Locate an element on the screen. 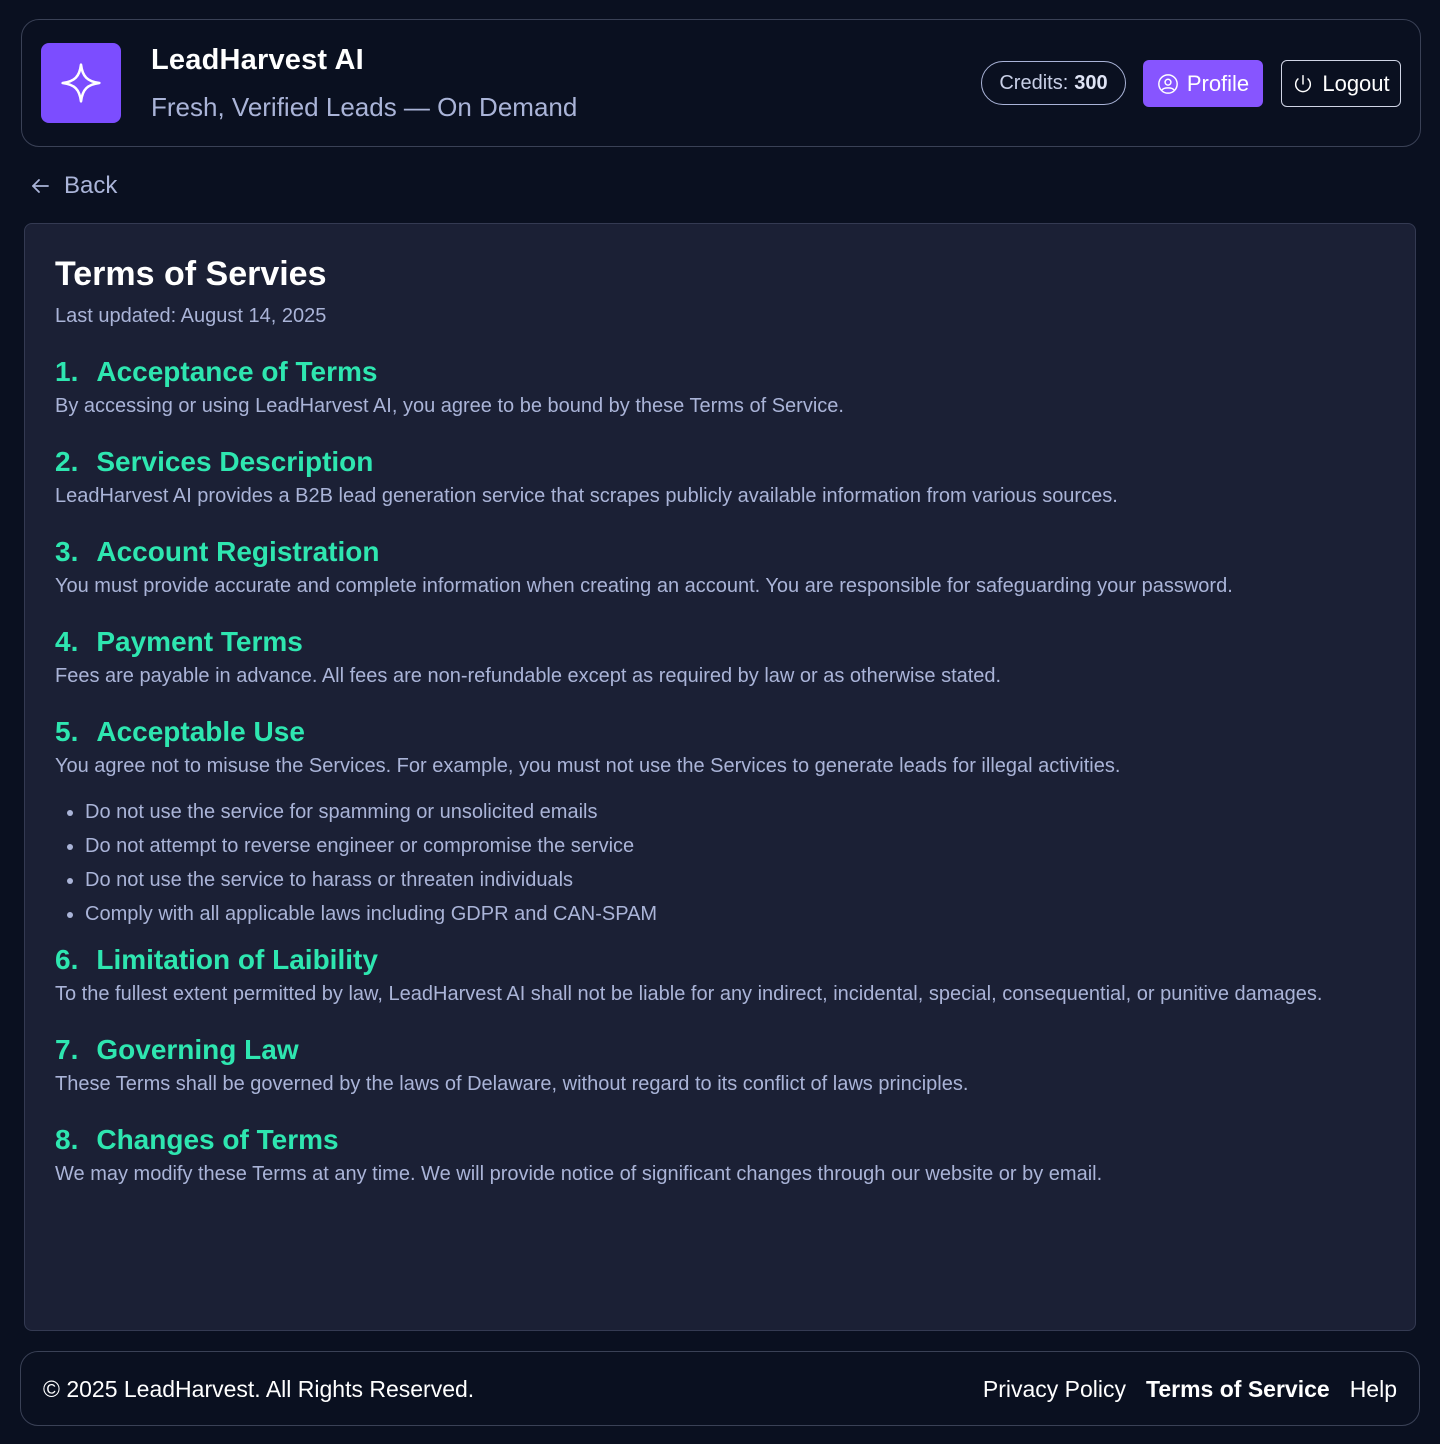  back-link: Back is located at coordinates (72, 186).